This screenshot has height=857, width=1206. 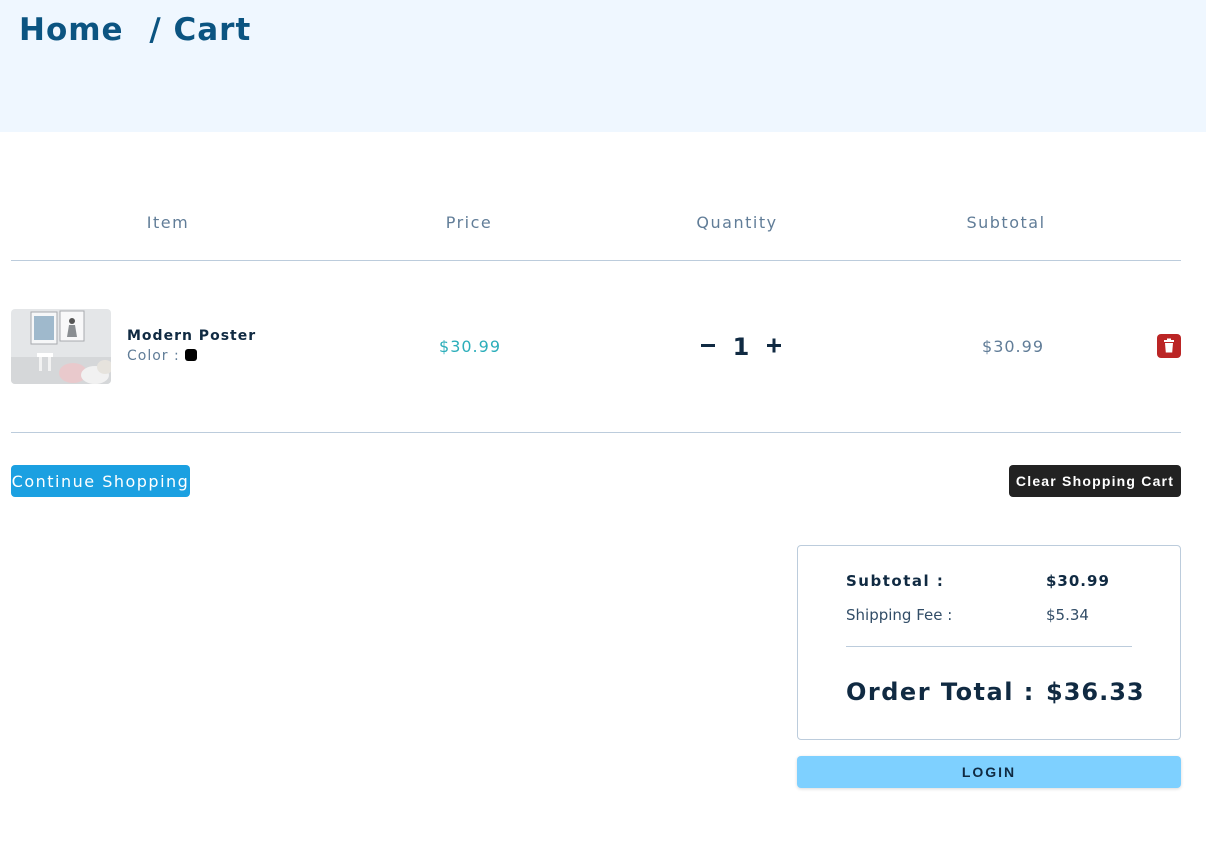 I want to click on decrease-quantity-button, so click(x=708, y=346).